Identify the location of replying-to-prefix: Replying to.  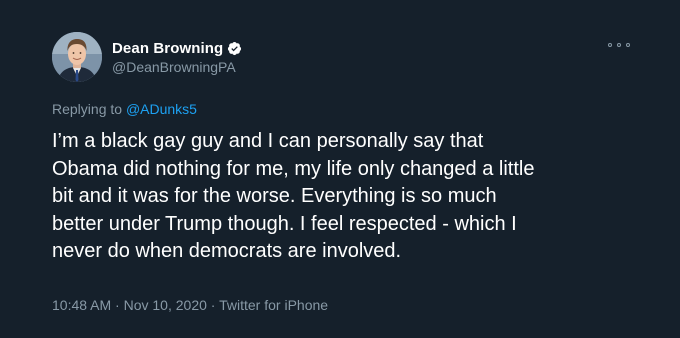
(87, 109).